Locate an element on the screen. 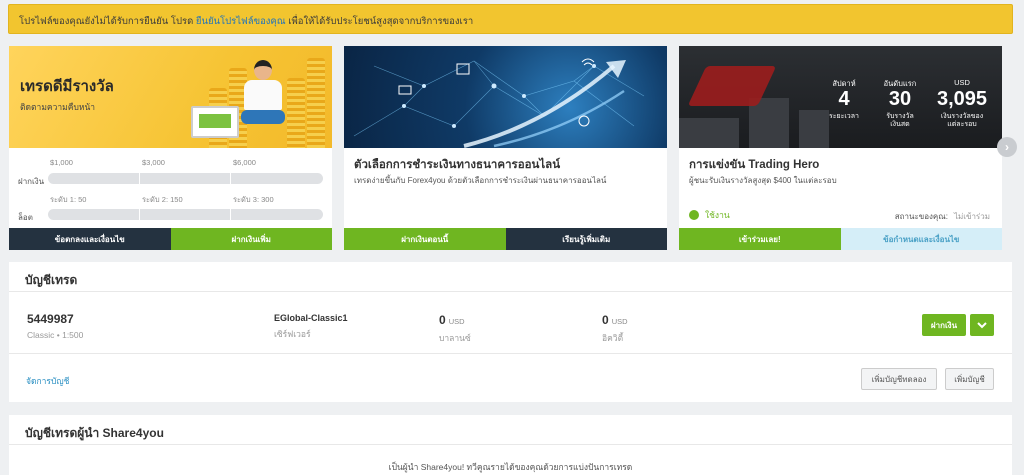  stat-prize-pool: USD 3,095 เงินรางวัลของแต่ละรอบ is located at coordinates (962, 103).